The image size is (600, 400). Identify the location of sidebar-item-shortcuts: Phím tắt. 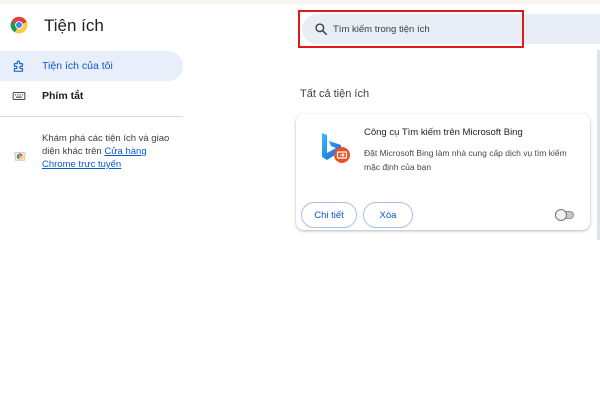
(91, 96).